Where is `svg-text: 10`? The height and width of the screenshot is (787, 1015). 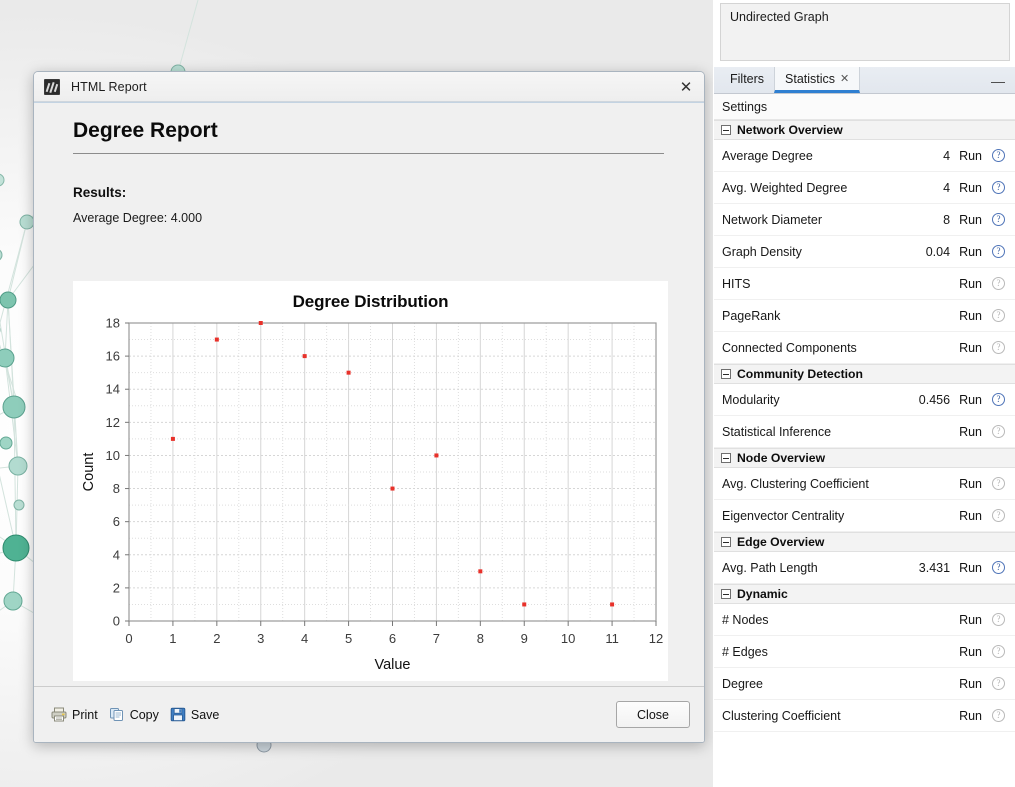
svg-text: 10 is located at coordinates (113, 455).